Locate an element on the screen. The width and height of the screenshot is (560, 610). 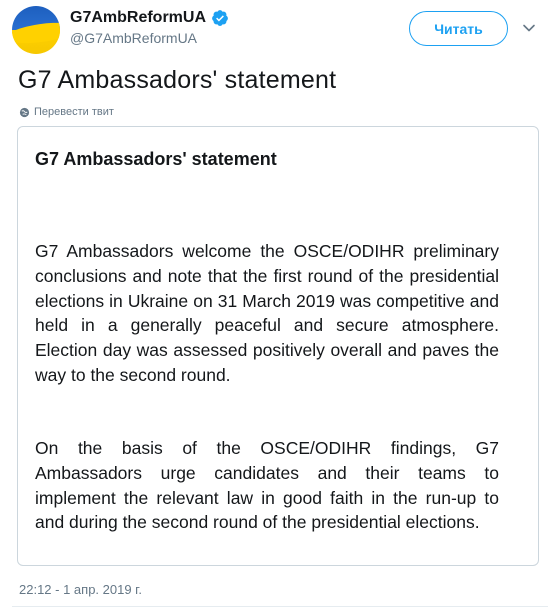
tweet-timestamp: 22:12 - 1 апр. 2019 г. is located at coordinates (80, 589).